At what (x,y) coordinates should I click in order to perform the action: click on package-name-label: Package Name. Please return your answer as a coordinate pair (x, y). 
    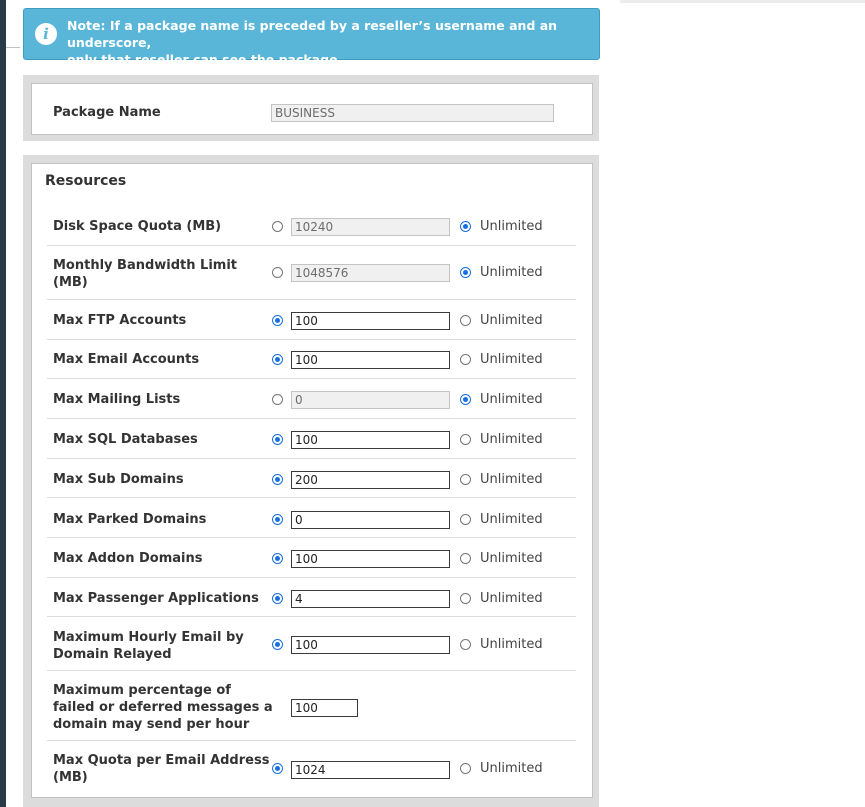
    Looking at the image, I should click on (107, 112).